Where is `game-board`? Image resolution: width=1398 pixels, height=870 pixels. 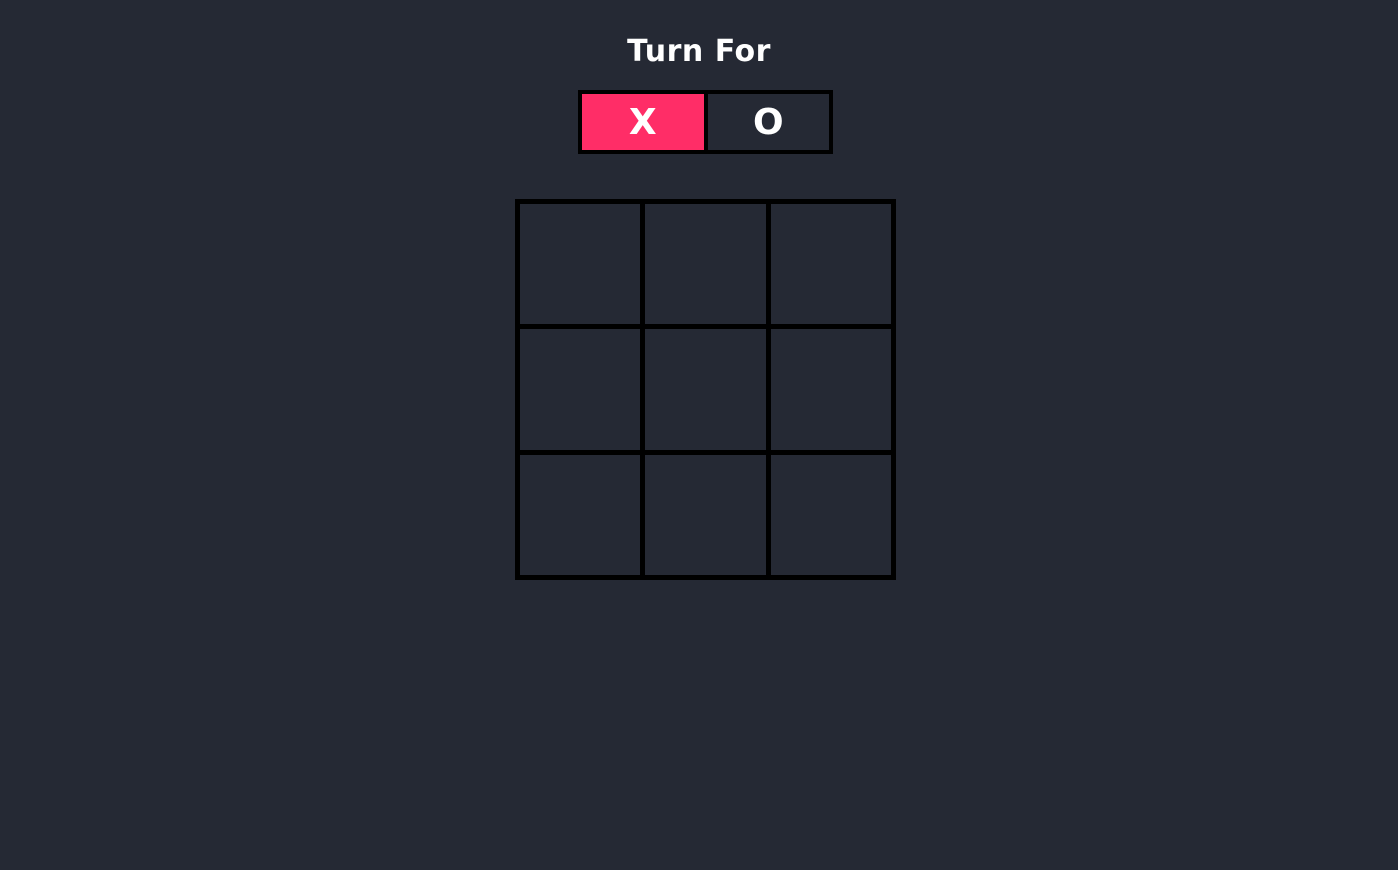 game-board is located at coordinates (705, 389).